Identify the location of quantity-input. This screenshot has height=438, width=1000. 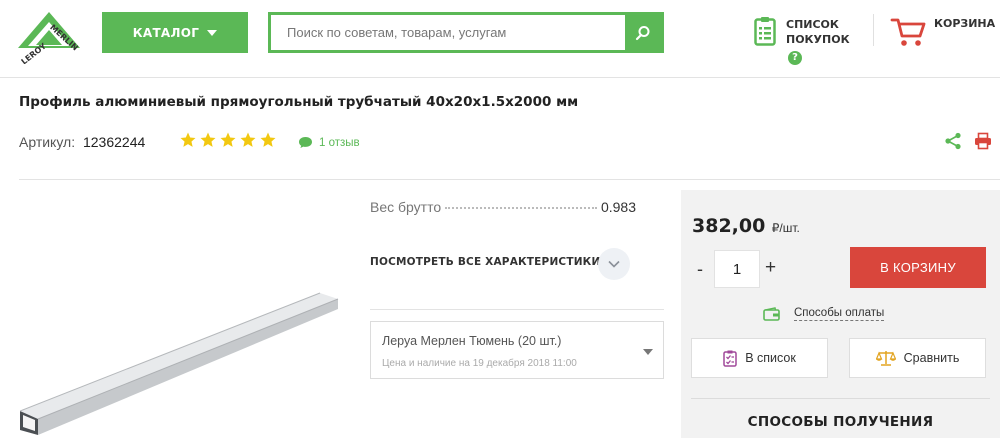
(737, 269).